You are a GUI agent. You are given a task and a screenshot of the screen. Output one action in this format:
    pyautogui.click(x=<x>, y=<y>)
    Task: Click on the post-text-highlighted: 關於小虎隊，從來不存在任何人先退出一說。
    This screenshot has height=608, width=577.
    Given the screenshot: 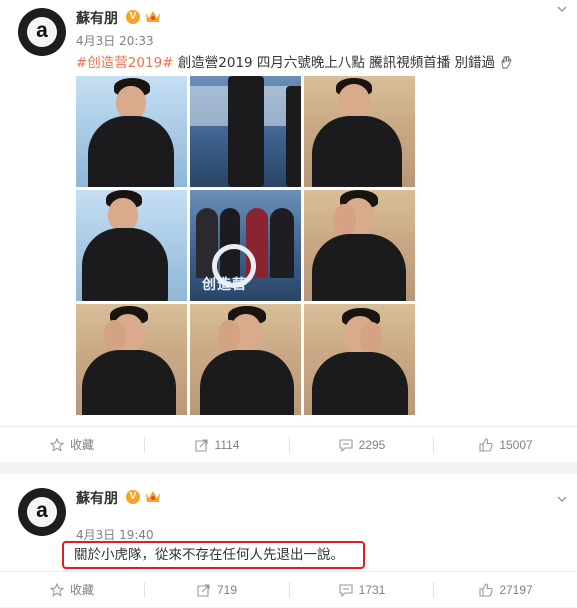 What is the action you would take?
    pyautogui.click(x=213, y=555)
    